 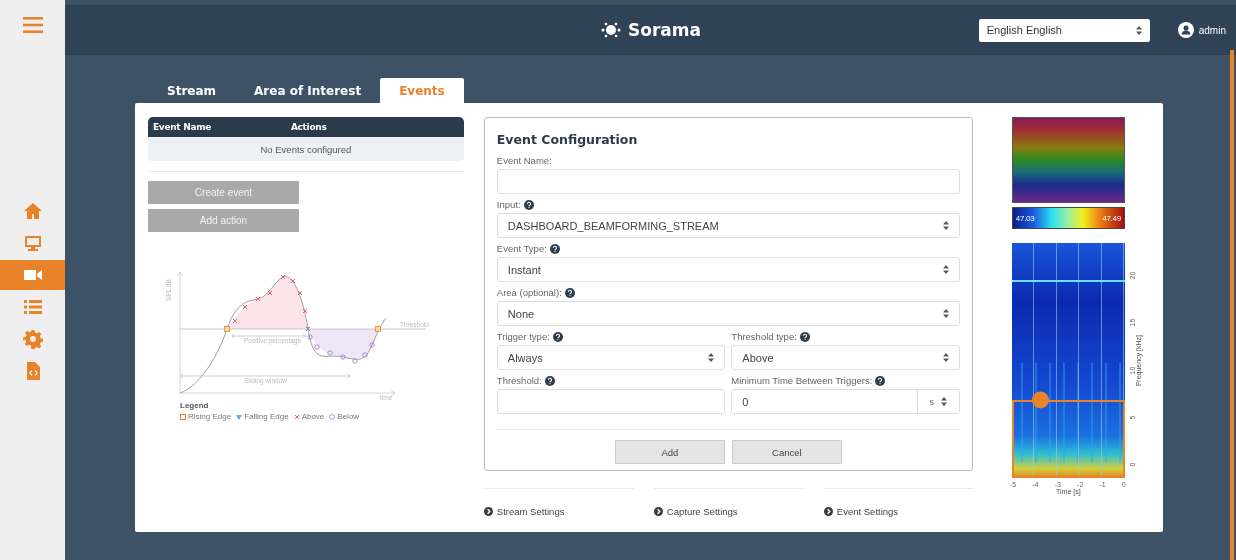 I want to click on select-field: Instant, so click(x=728, y=269).